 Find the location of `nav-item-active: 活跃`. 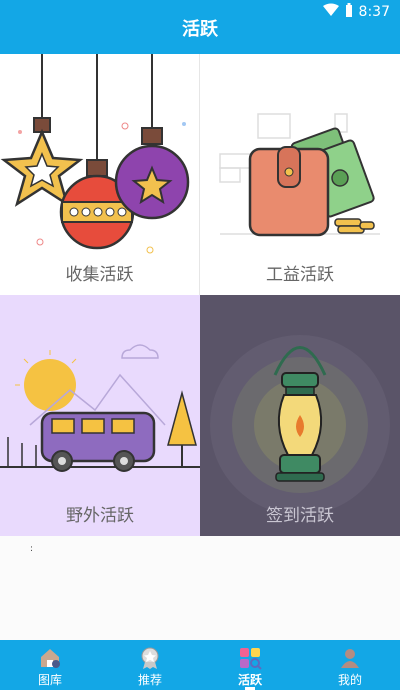

nav-item-active: 活跃 is located at coordinates (250, 665).